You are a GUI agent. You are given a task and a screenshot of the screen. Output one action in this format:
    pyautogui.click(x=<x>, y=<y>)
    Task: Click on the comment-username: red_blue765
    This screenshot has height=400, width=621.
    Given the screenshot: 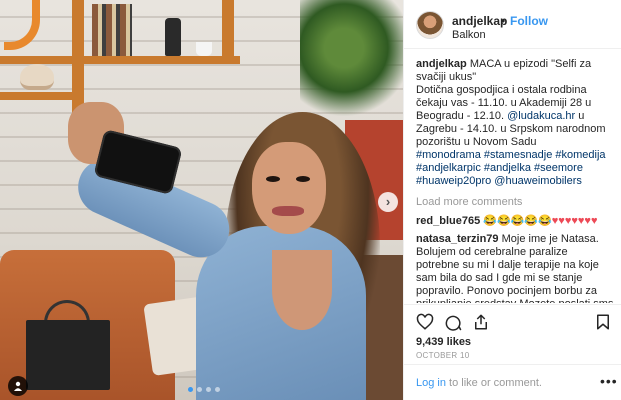 What is the action you would take?
    pyautogui.click(x=448, y=221)
    